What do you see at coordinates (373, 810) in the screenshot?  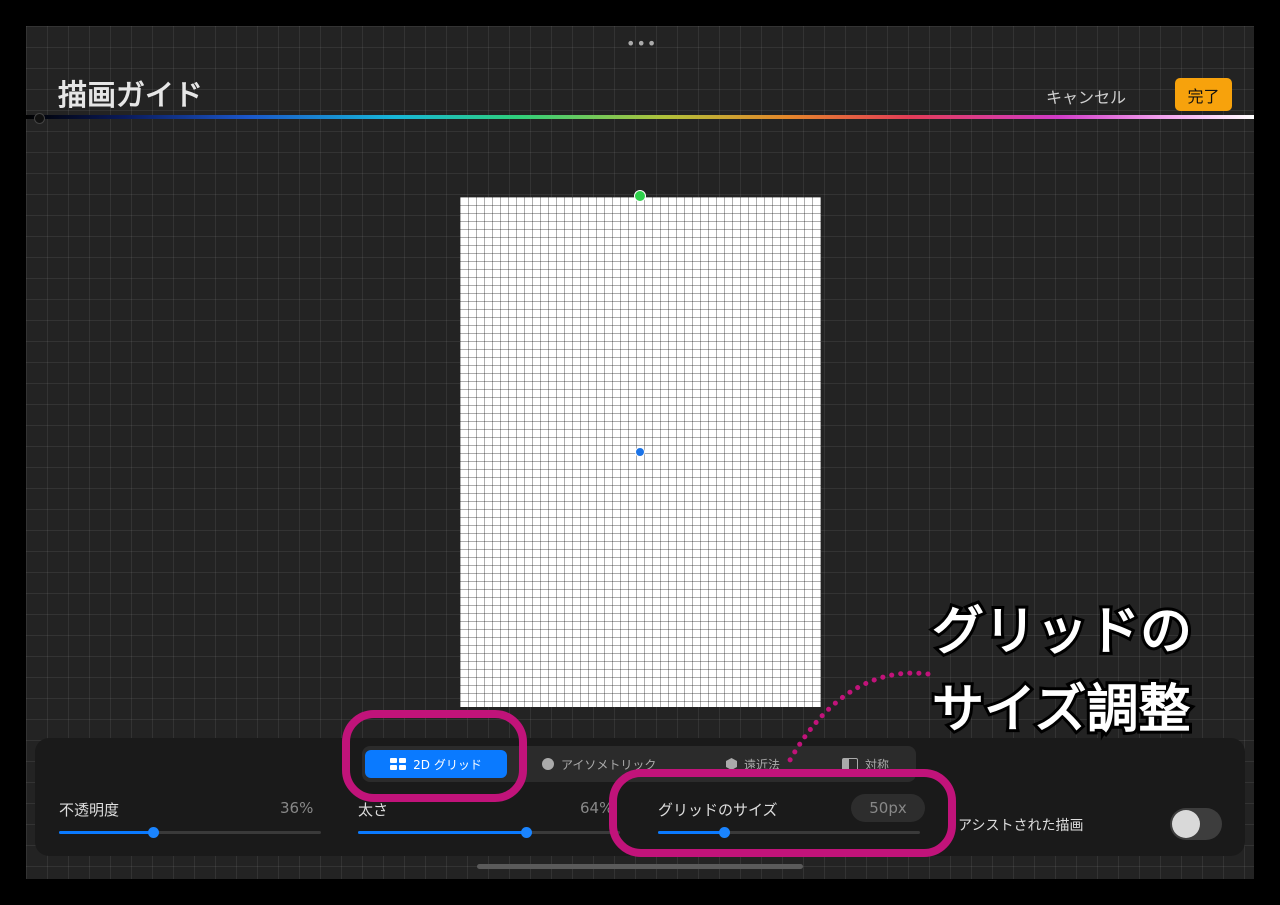 I see `thickness-label: 太さ` at bounding box center [373, 810].